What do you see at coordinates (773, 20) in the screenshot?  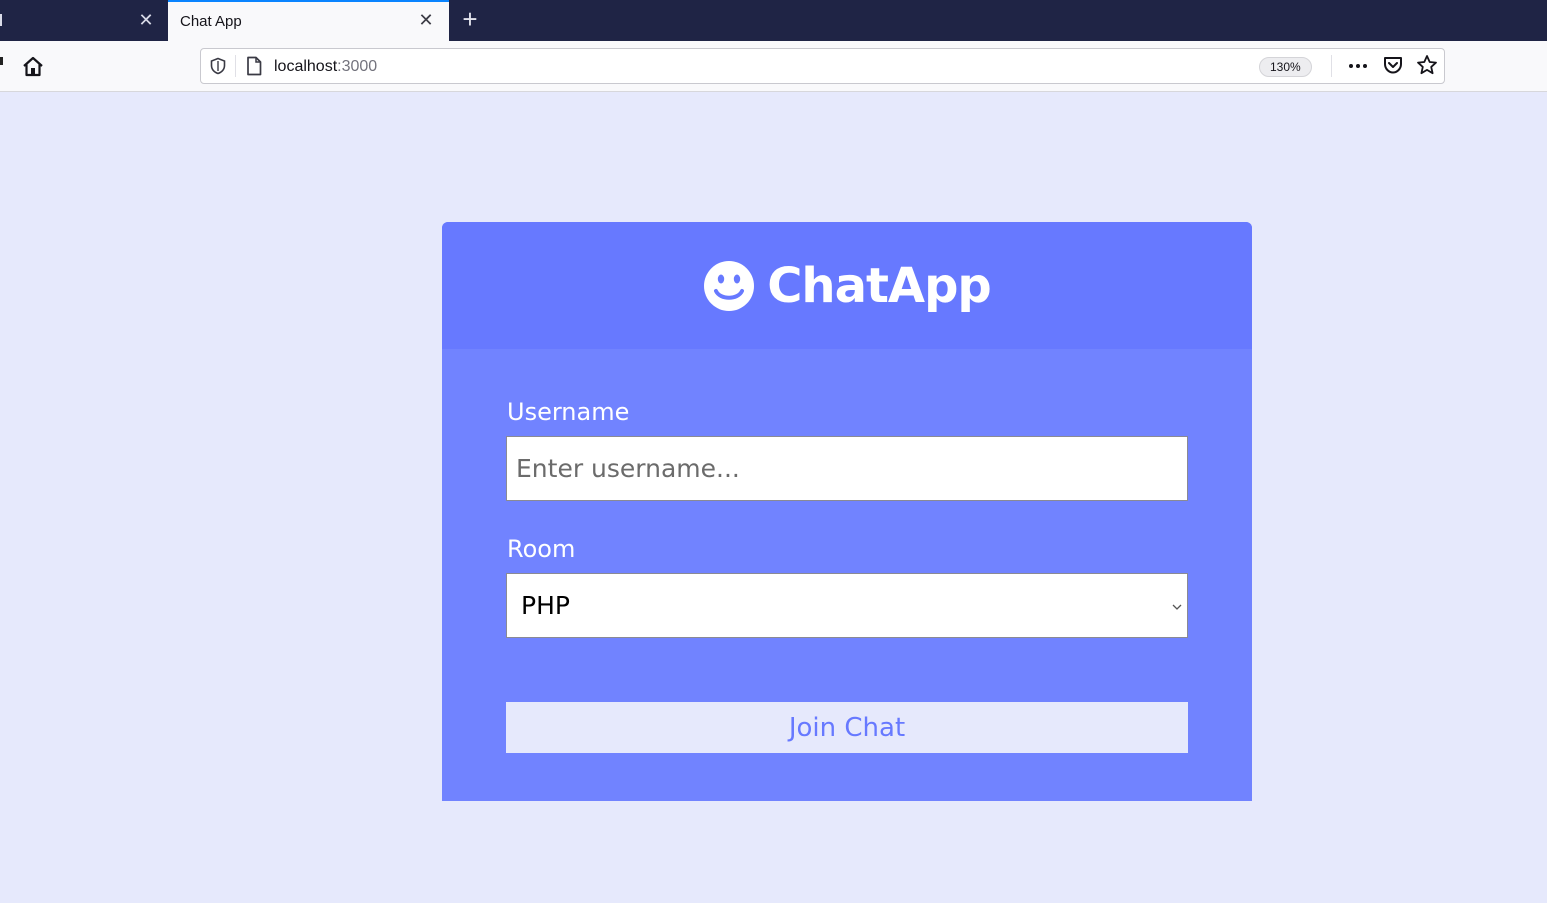 I see `browser-tab-bar: : ✕ Chat App ✕ +` at bounding box center [773, 20].